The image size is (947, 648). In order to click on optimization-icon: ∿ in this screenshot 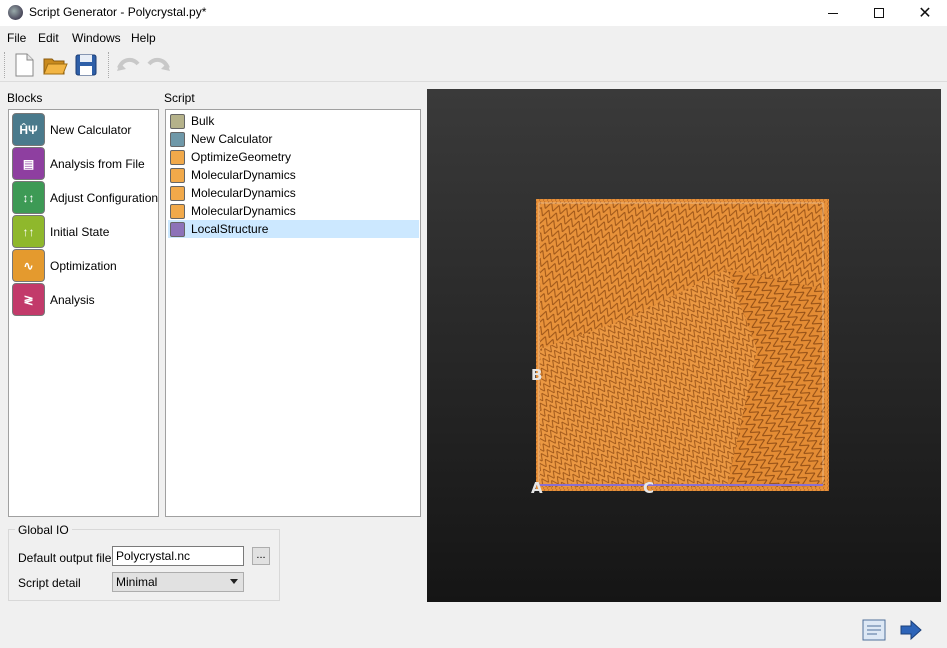, I will do `click(28, 265)`.